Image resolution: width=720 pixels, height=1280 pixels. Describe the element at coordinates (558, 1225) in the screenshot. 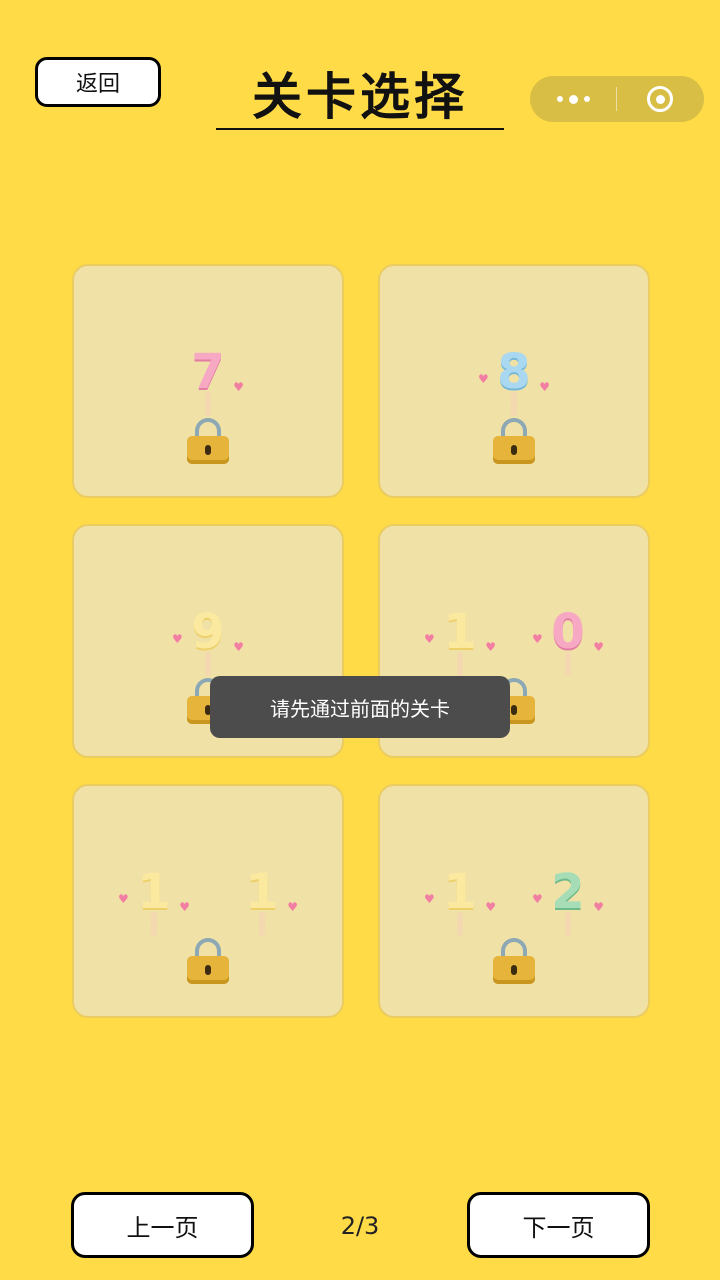

I see `next-page-button: 下一页` at that location.